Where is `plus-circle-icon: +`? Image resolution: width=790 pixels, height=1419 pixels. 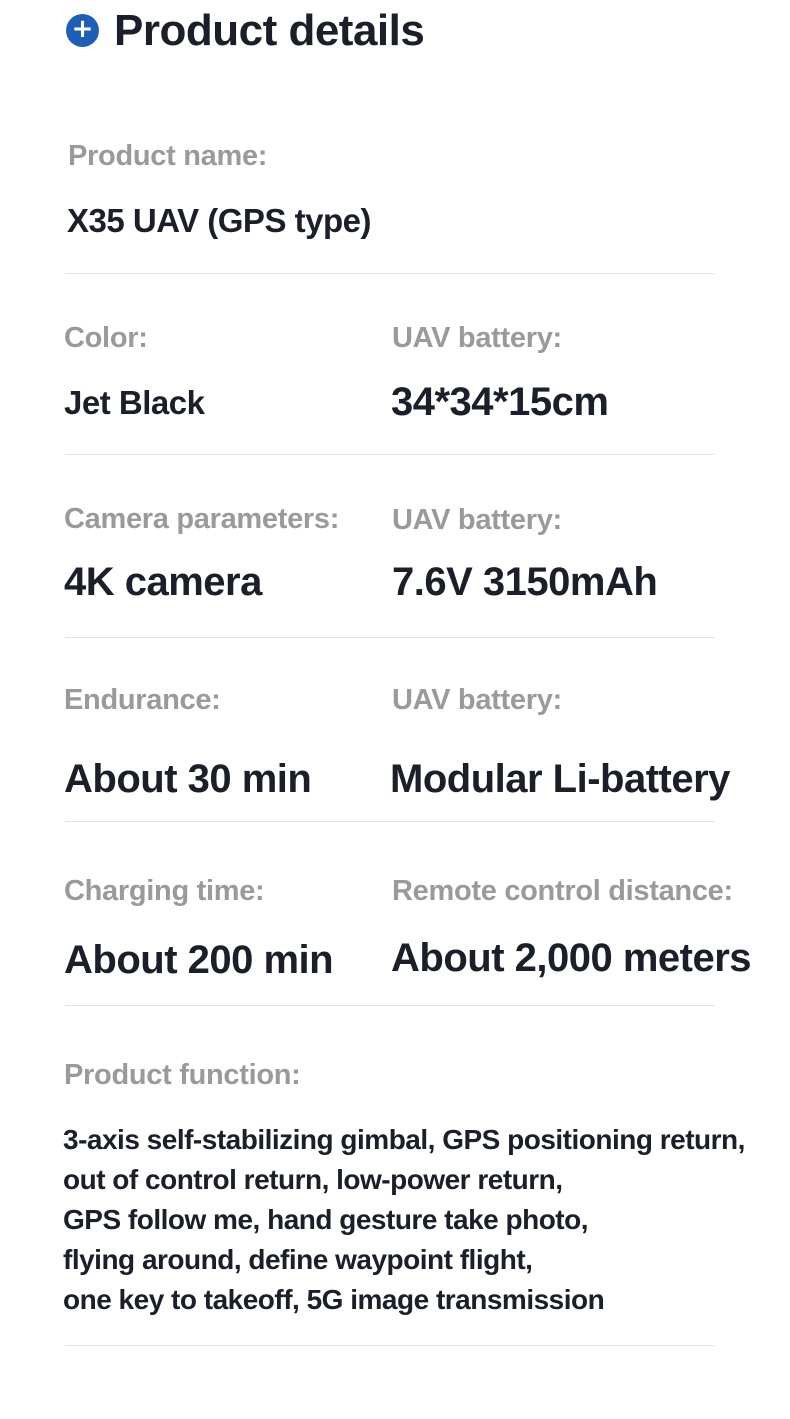 plus-circle-icon: + is located at coordinates (82, 30).